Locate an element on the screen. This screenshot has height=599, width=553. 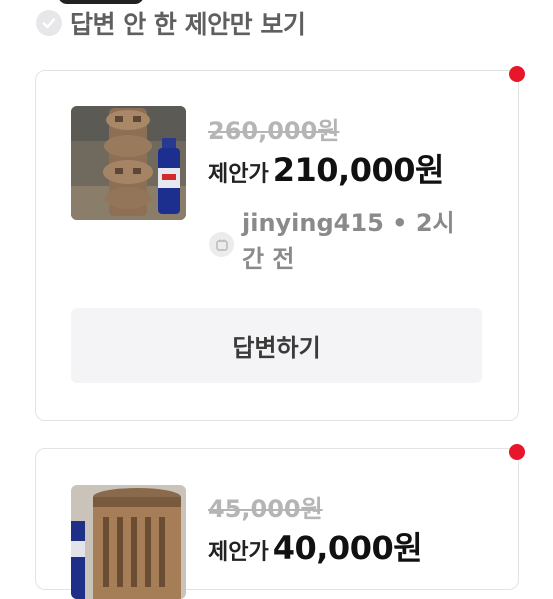
offer-price-row: 제안가 40,000원 is located at coordinates (315, 546).